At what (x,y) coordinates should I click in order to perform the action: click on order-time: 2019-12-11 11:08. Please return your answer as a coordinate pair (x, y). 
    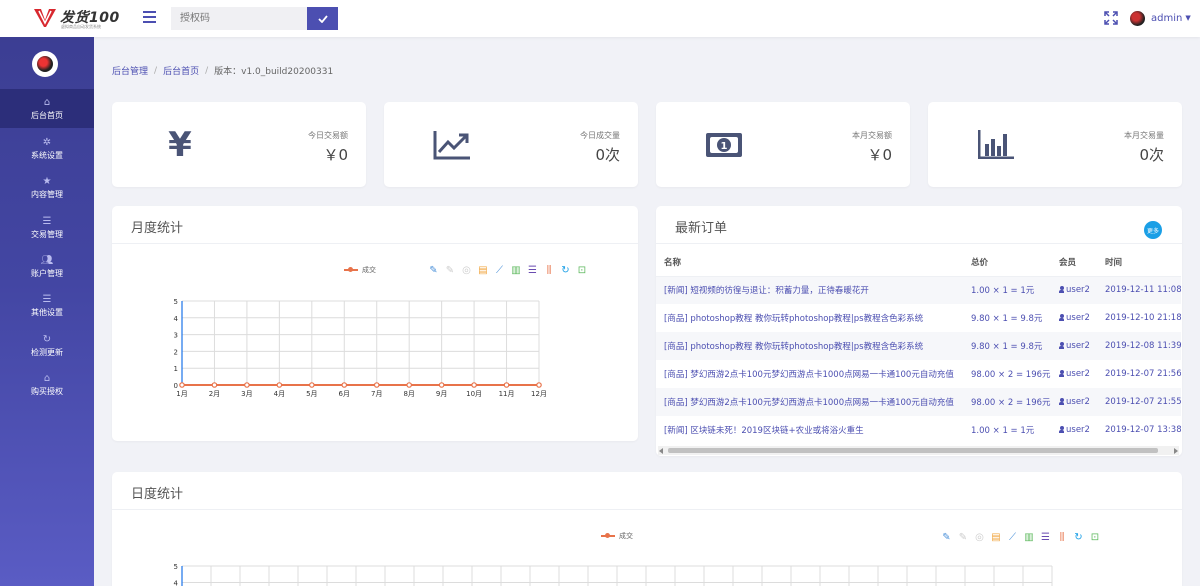
    Looking at the image, I should click on (1139, 290).